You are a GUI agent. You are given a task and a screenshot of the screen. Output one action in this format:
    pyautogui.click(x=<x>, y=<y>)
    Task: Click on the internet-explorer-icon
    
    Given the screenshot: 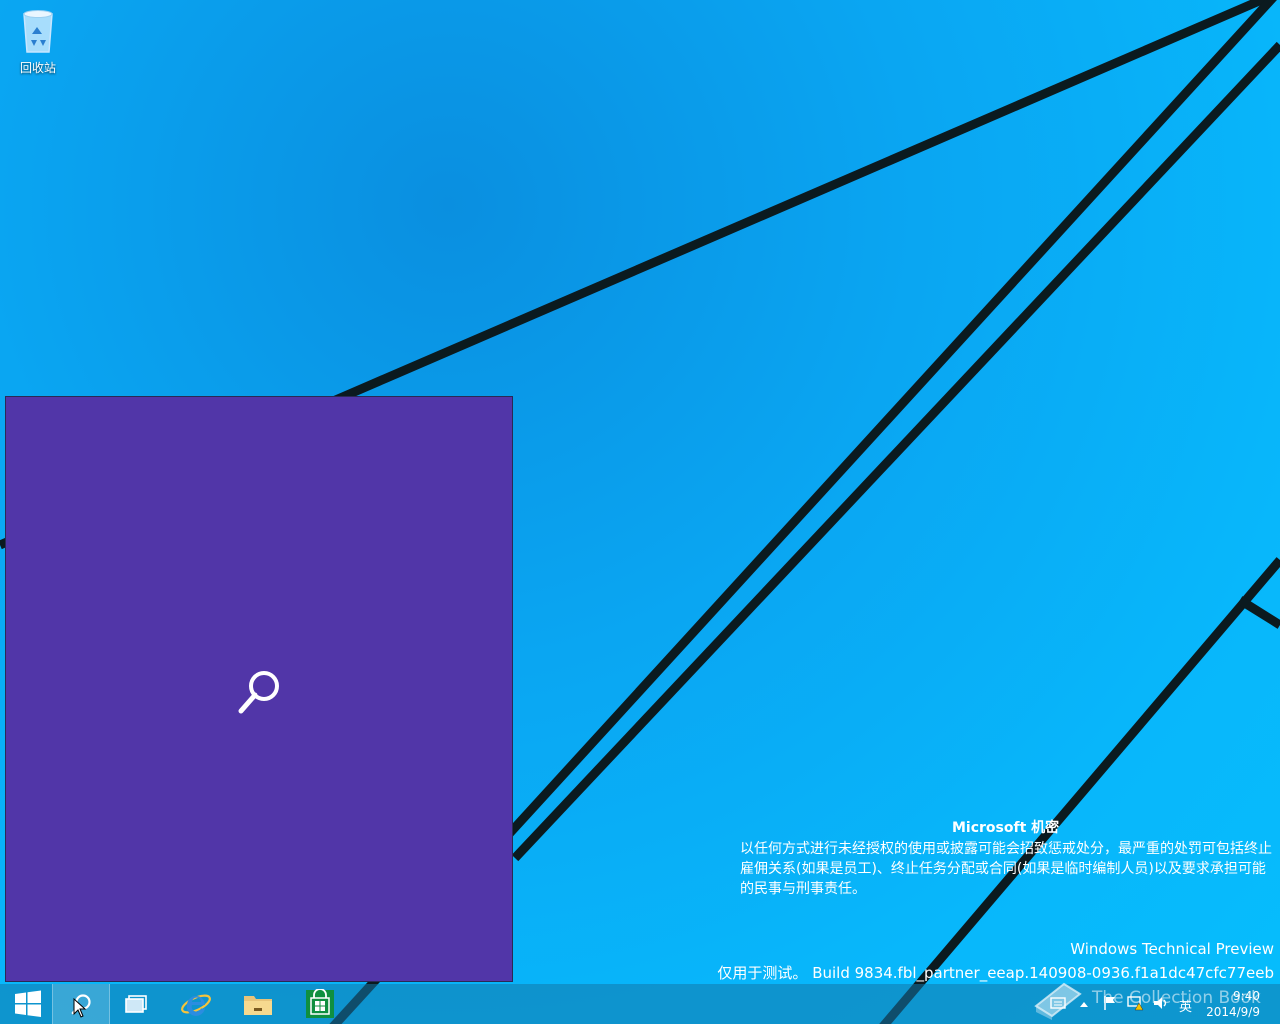 What is the action you would take?
    pyautogui.click(x=196, y=1005)
    